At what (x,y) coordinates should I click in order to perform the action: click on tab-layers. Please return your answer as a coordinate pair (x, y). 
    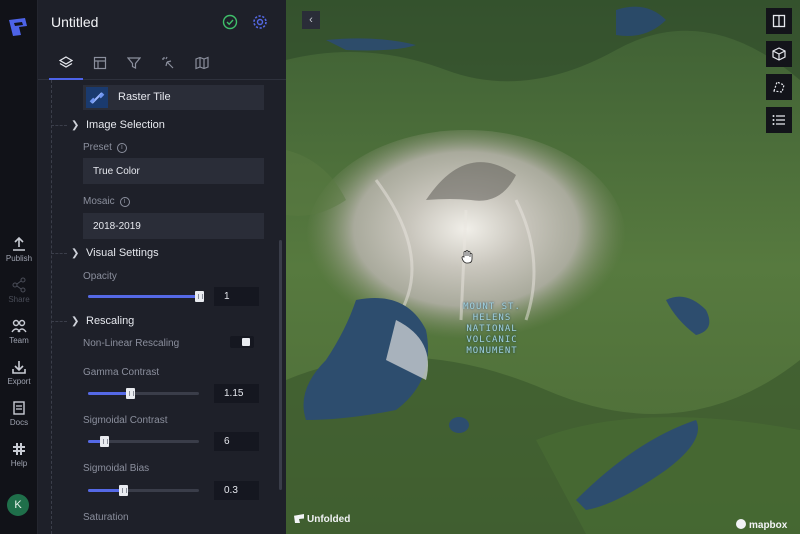
    Looking at the image, I should click on (66, 66).